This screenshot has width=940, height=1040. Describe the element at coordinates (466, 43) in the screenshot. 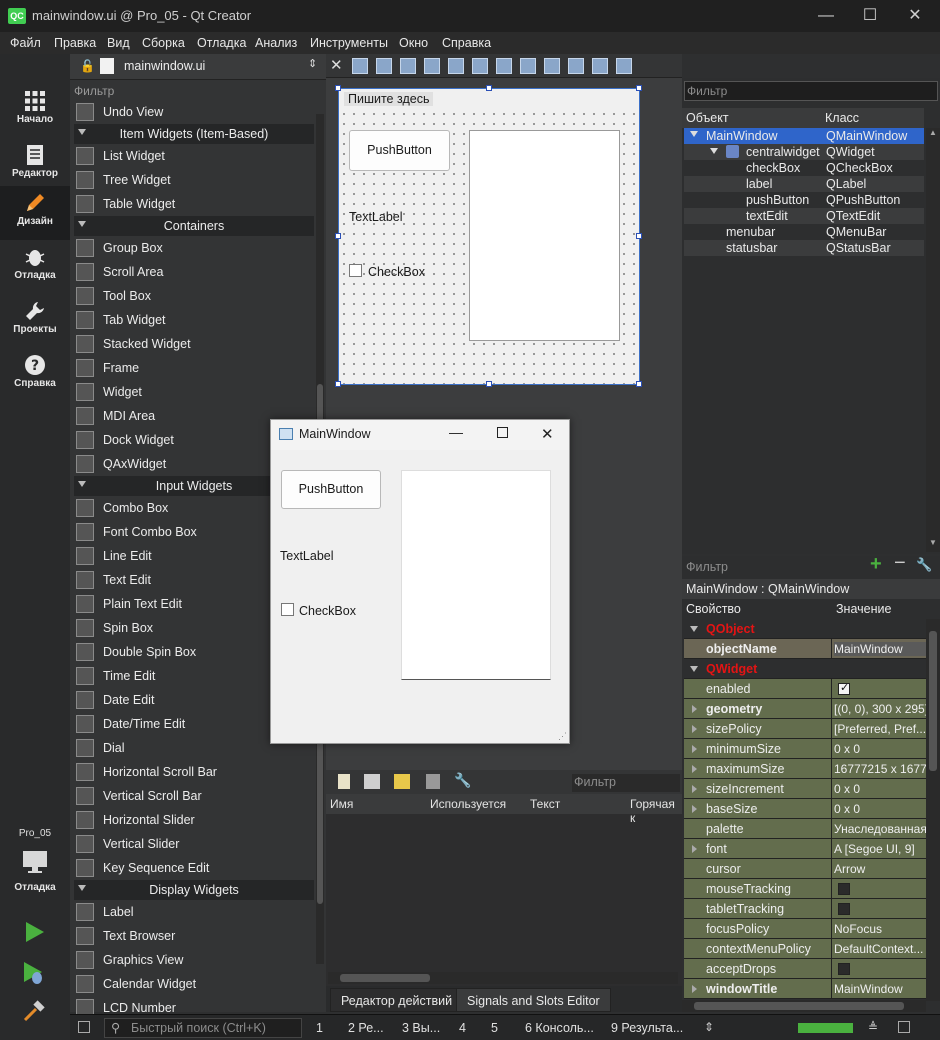

I see `menu-help: Справка` at that location.